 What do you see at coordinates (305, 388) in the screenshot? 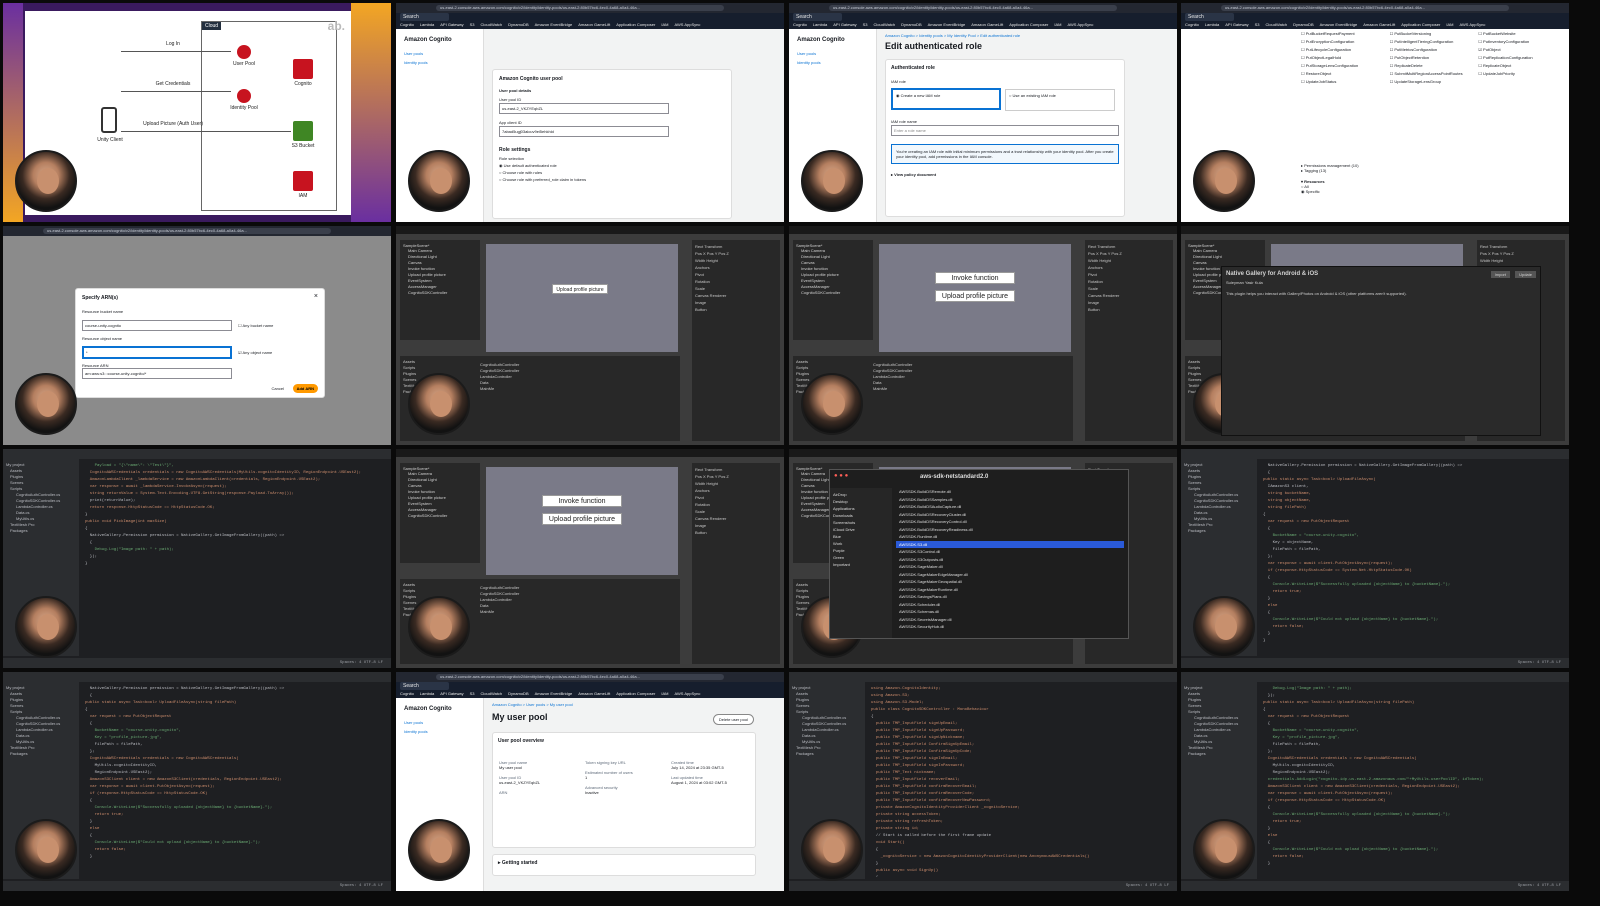
I see `add-arn-button: Add ARN` at bounding box center [305, 388].